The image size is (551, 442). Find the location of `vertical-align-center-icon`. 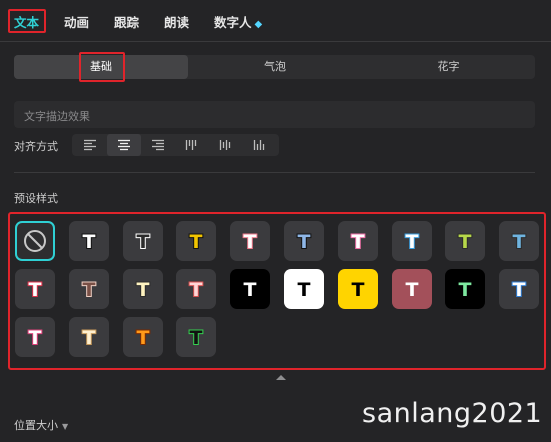

vertical-align-center-icon is located at coordinates (225, 145).